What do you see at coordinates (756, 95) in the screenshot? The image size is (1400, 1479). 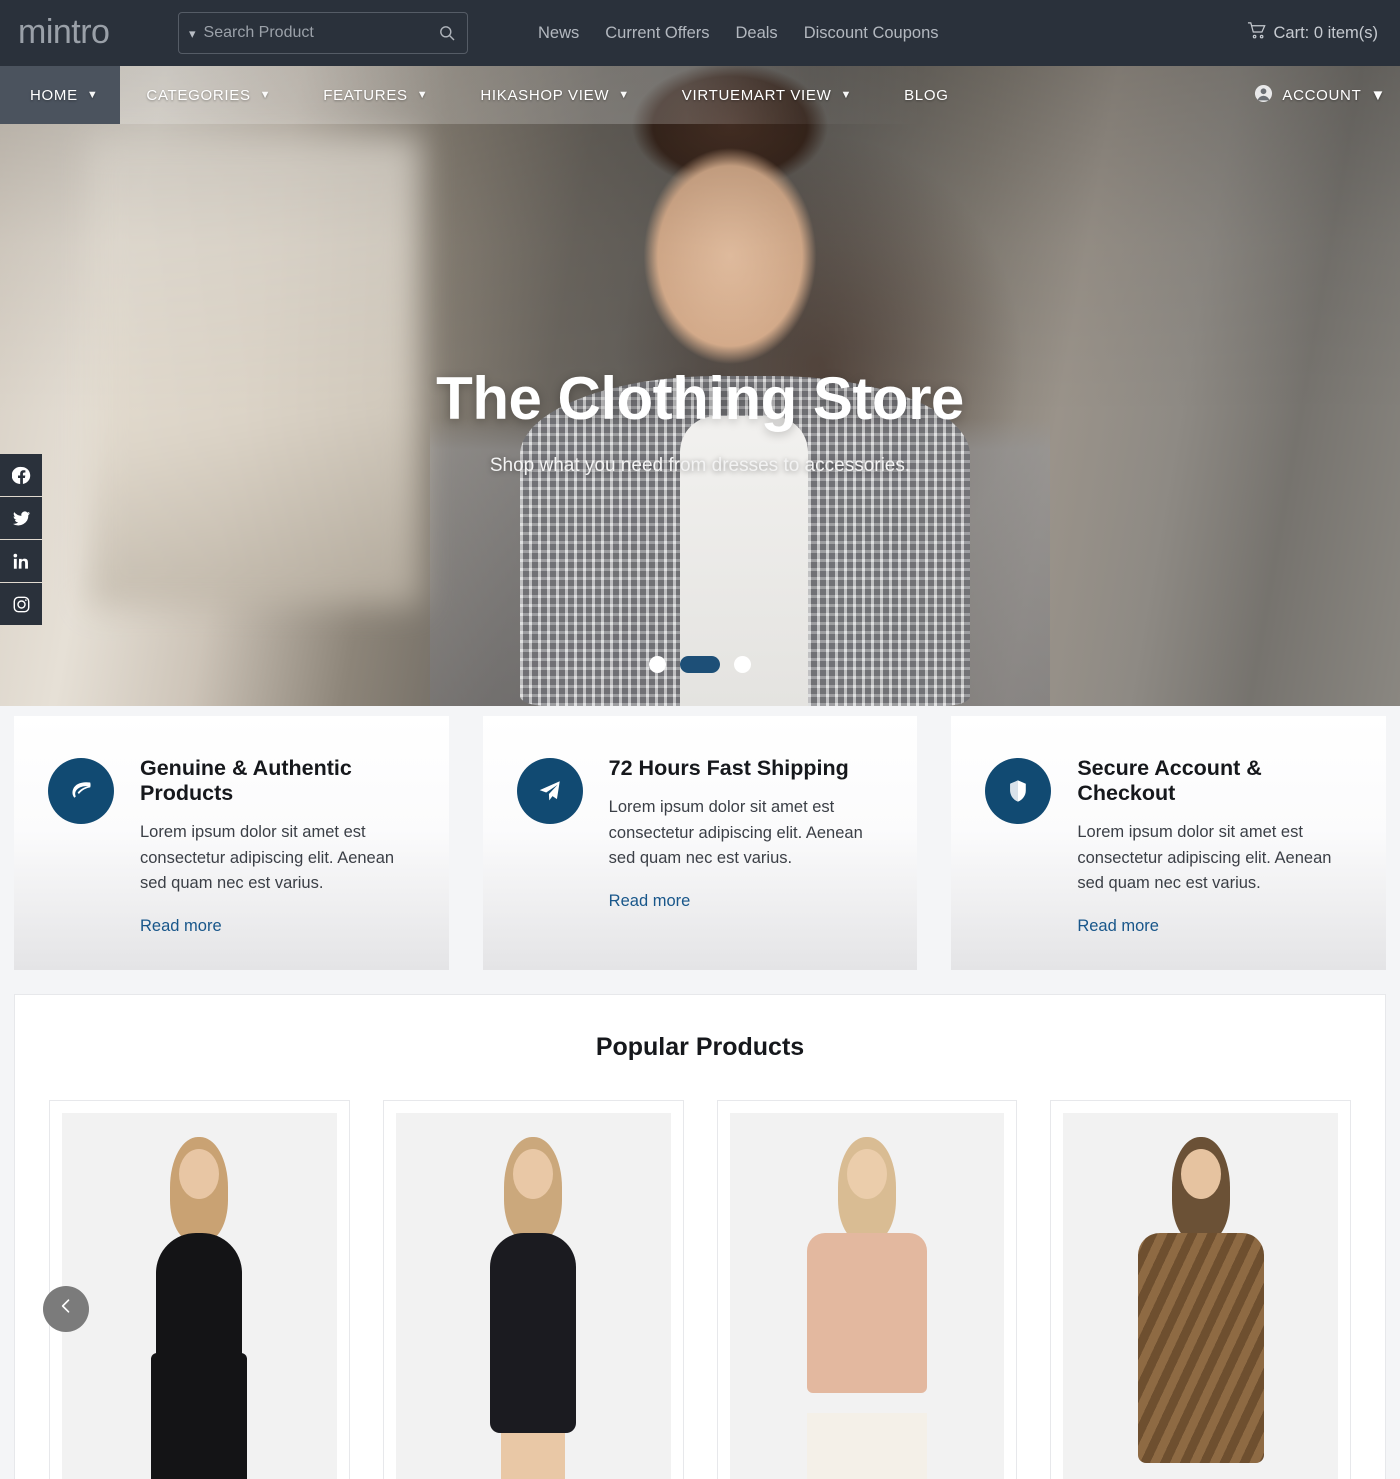 I see `nav-item-virtuemart-view-label: VIRTUEMART VIEW` at bounding box center [756, 95].